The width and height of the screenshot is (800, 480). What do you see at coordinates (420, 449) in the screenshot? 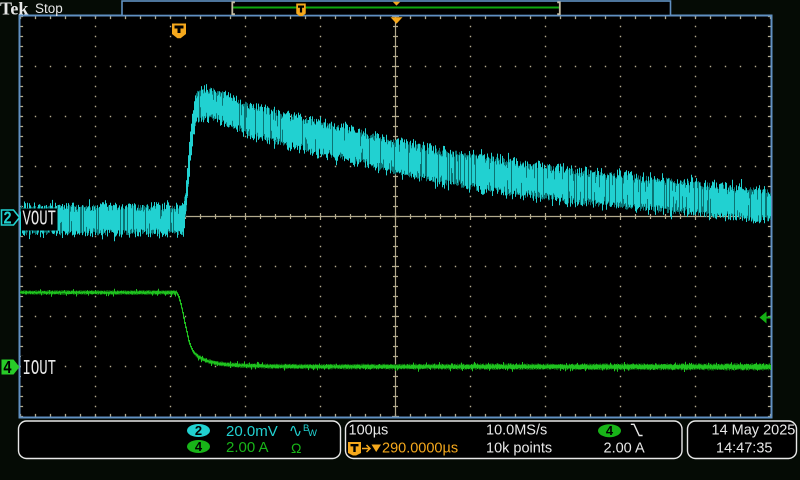
I see `svg-text: 290.0000µs` at bounding box center [420, 449].